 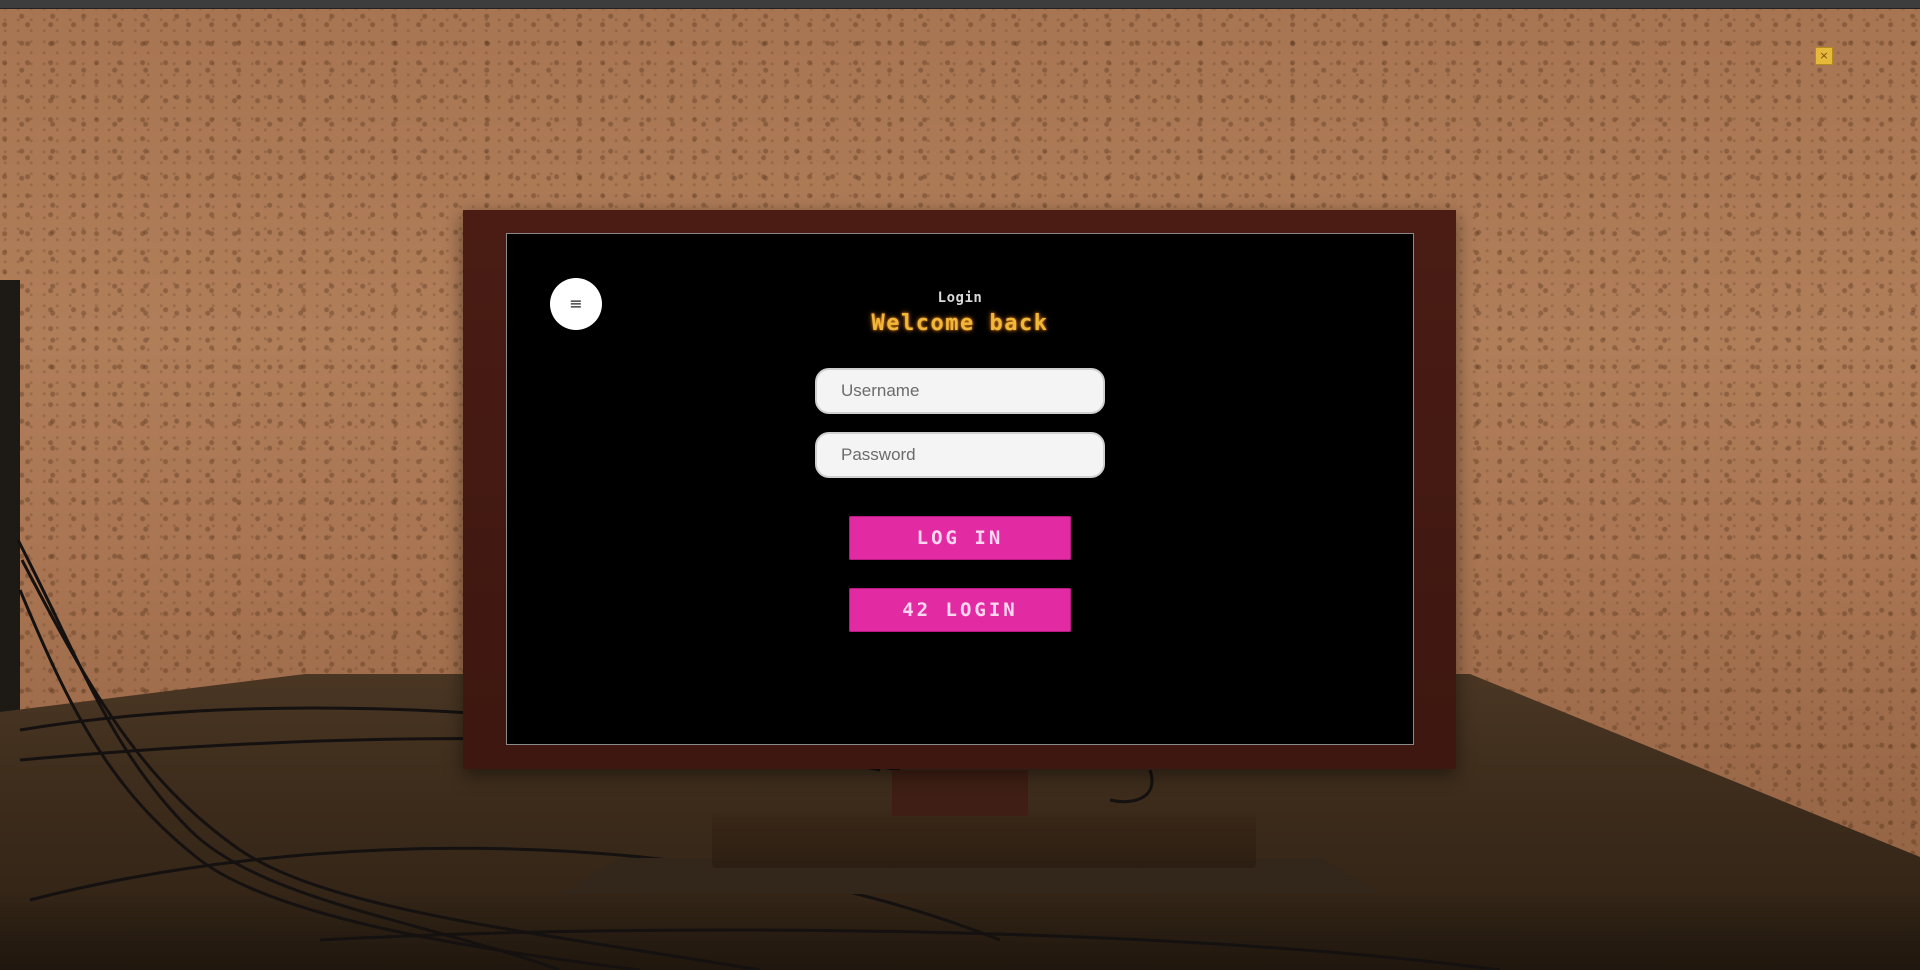 What do you see at coordinates (960, 793) in the screenshot?
I see `monitor-stand-neck` at bounding box center [960, 793].